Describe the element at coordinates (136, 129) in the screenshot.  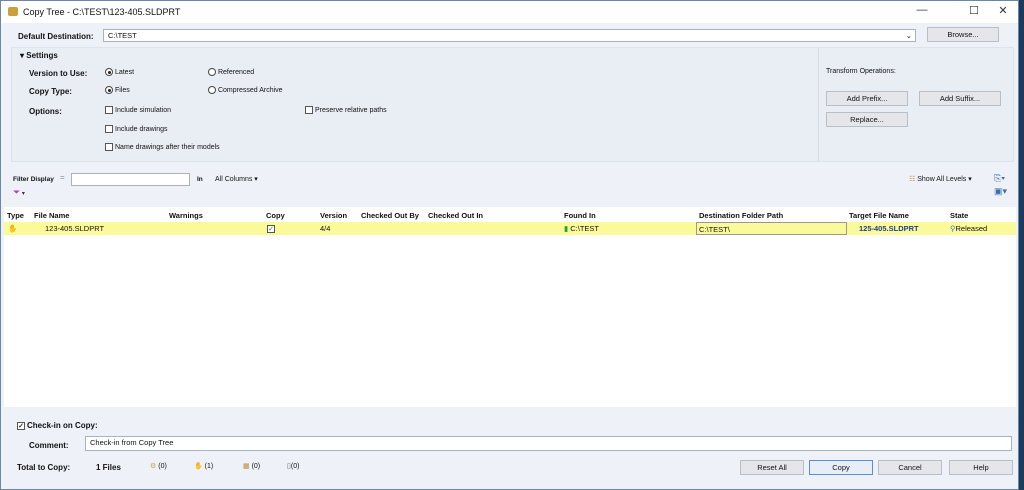
I see `checkbox-include-drawings: Include drawings` at that location.